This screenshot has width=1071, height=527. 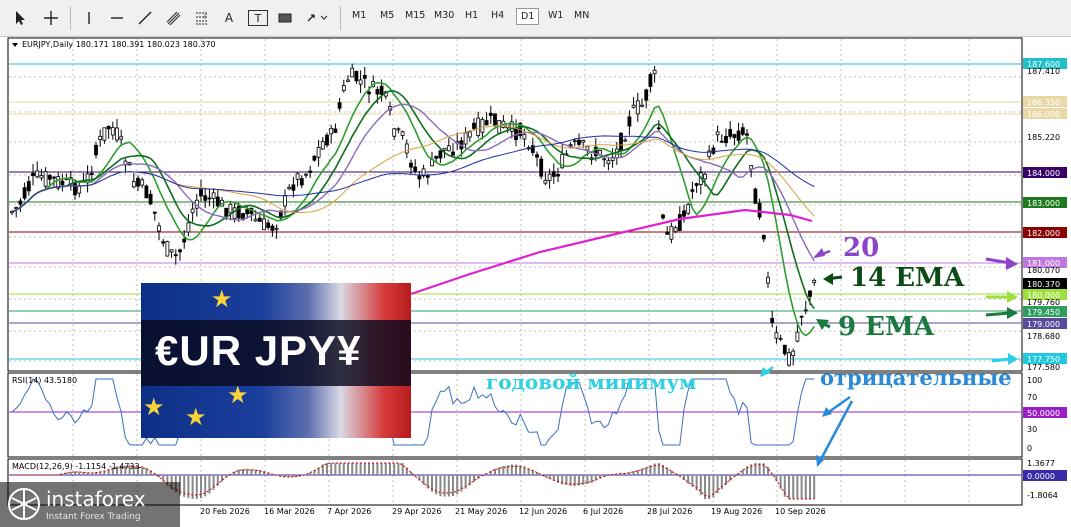 What do you see at coordinates (93, 517) in the screenshot?
I see `brand-tagline: Instant Forex Trading` at bounding box center [93, 517].